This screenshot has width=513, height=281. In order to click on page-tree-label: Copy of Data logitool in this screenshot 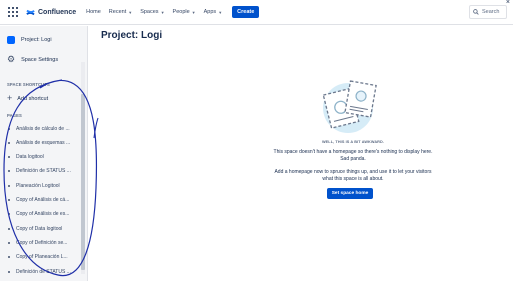, I will do `click(39, 229)`.